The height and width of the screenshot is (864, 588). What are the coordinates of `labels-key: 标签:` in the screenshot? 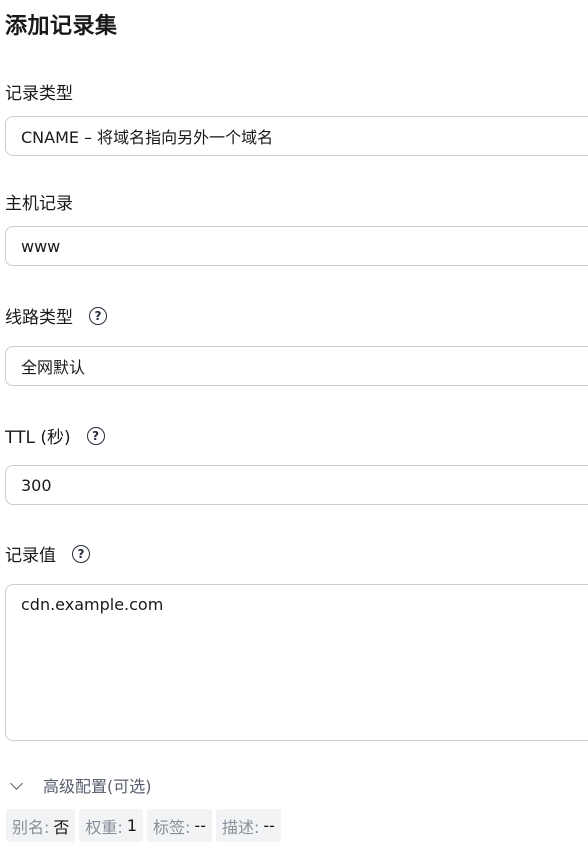 It's located at (172, 827).